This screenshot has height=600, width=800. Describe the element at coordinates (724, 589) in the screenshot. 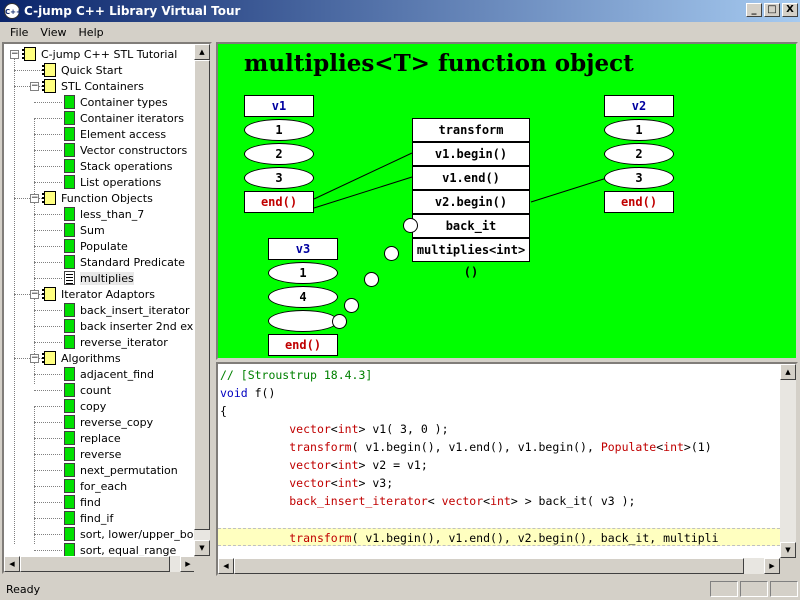

I see `status-panel` at that location.